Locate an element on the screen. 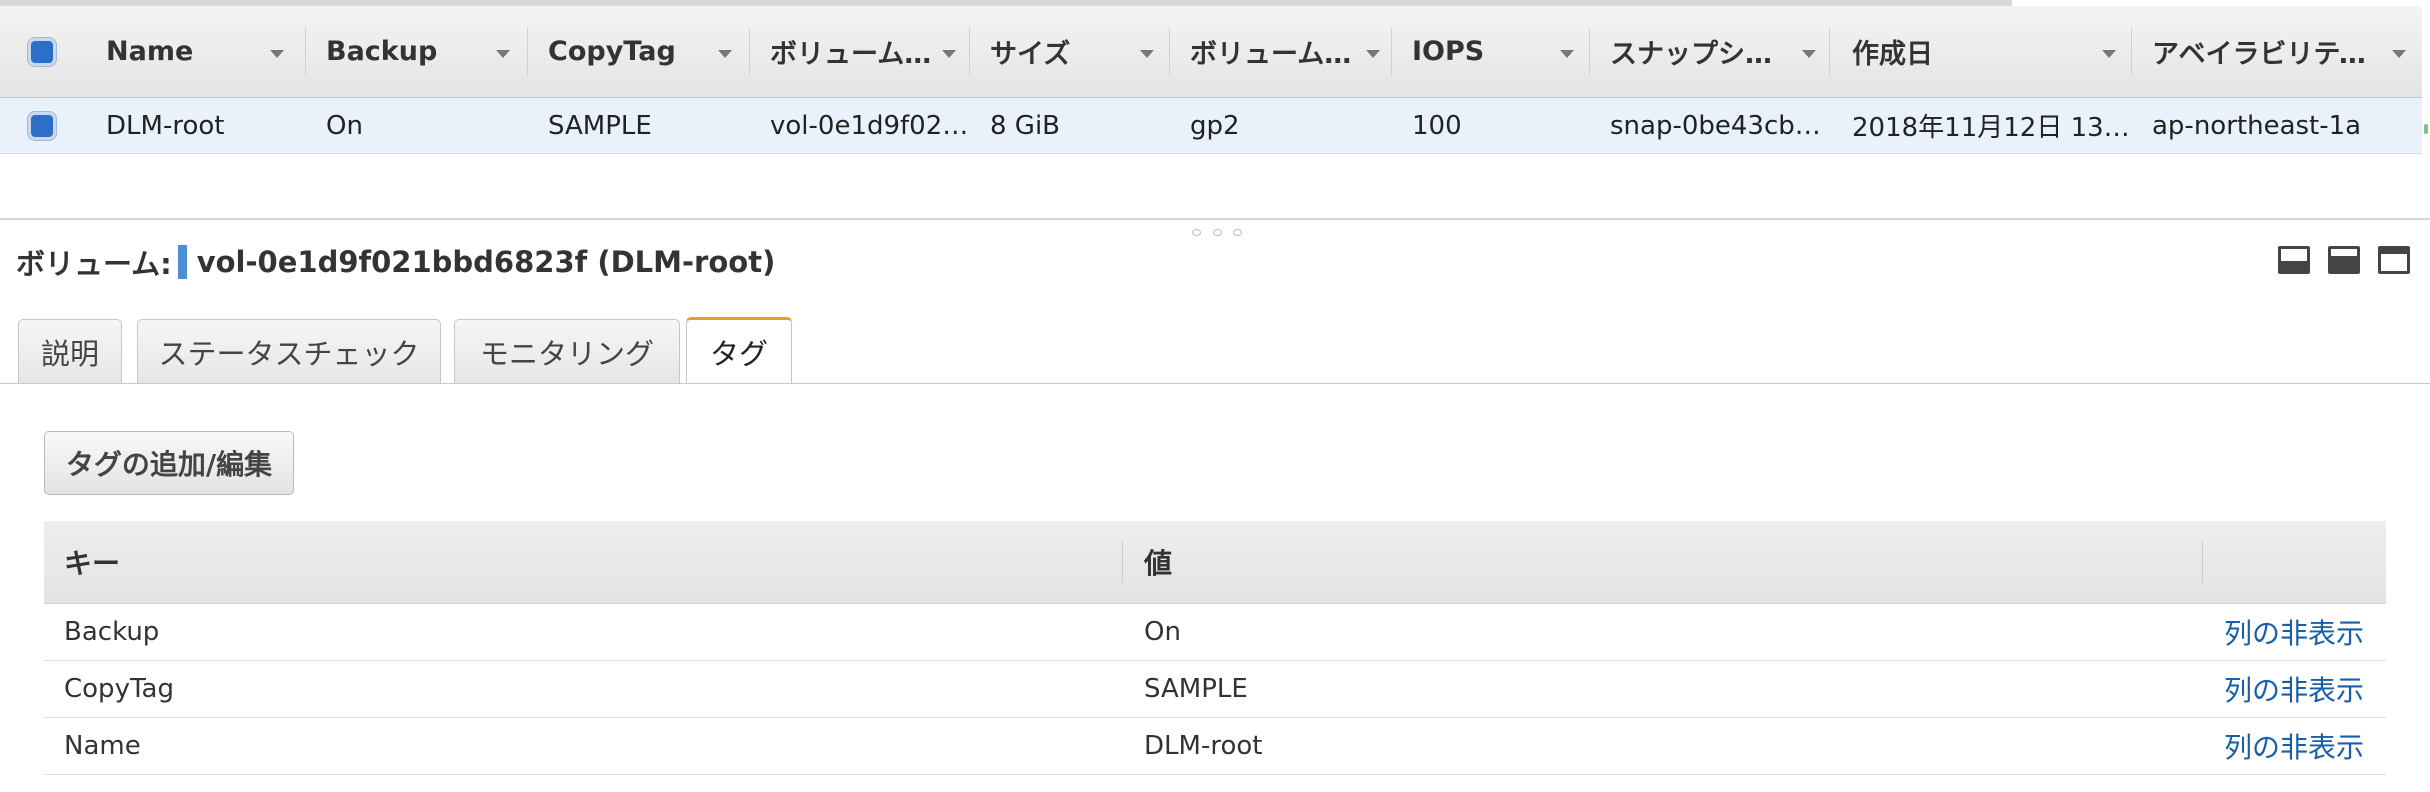 The width and height of the screenshot is (2430, 792). status-indicator is located at coordinates (2426, 129).